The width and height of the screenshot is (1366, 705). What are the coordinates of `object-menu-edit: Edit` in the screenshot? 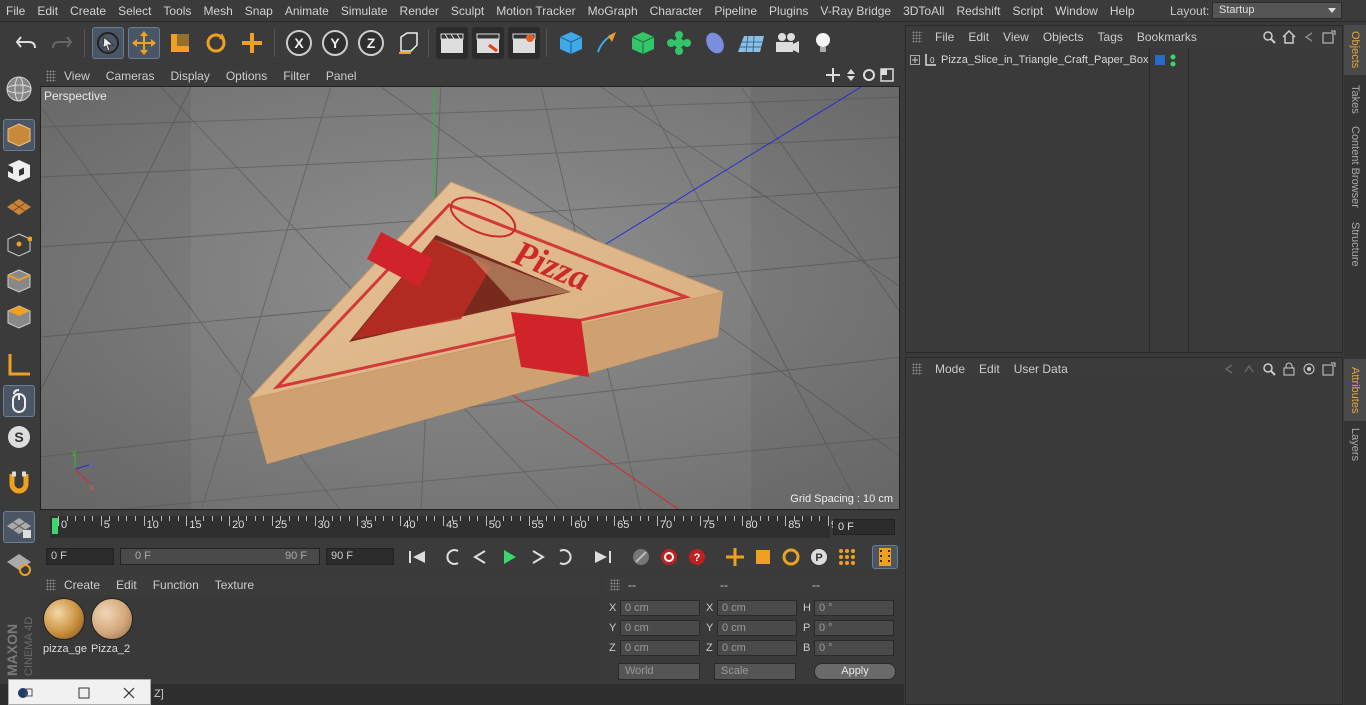 It's located at (978, 37).